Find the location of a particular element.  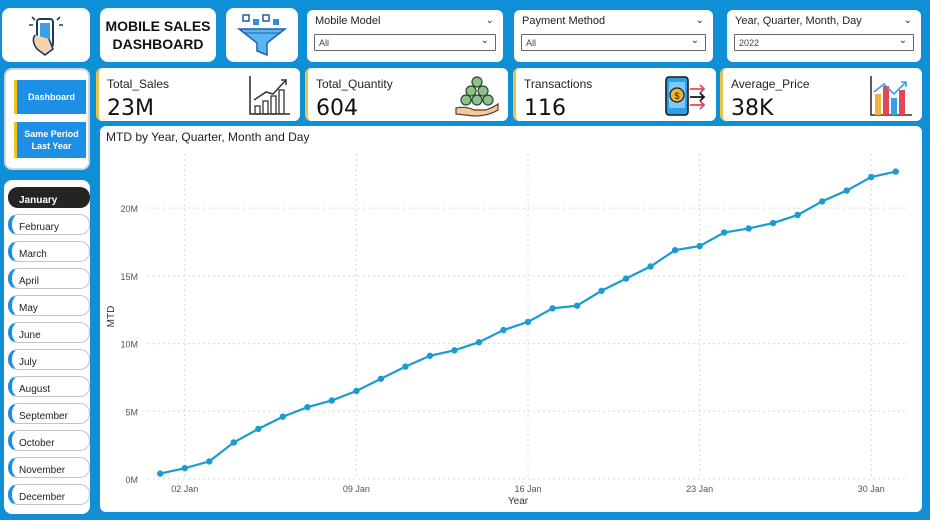

month-button-october: October is located at coordinates (49, 440).